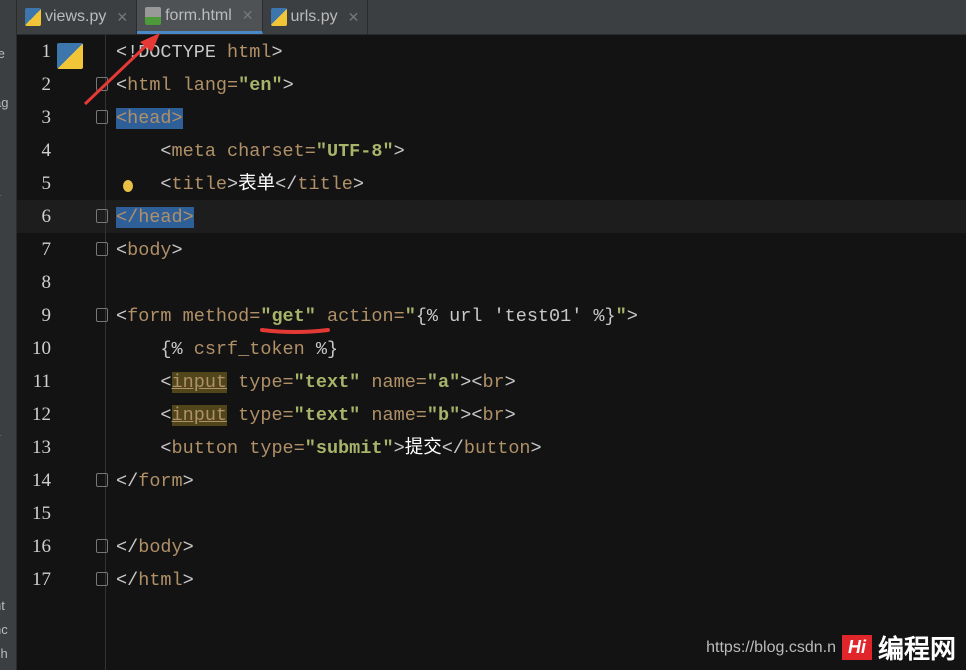  Describe the element at coordinates (206, 183) in the screenshot. I see `annotation-overlay` at that location.